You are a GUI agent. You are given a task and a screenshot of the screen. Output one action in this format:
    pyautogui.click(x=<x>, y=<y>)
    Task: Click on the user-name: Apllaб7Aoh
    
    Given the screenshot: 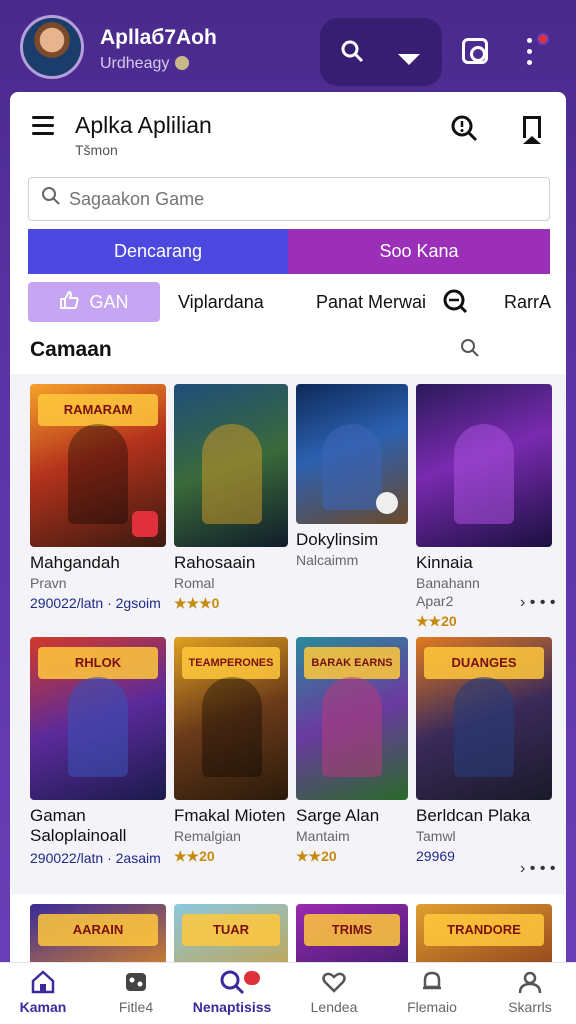 What is the action you would take?
    pyautogui.click(x=158, y=37)
    